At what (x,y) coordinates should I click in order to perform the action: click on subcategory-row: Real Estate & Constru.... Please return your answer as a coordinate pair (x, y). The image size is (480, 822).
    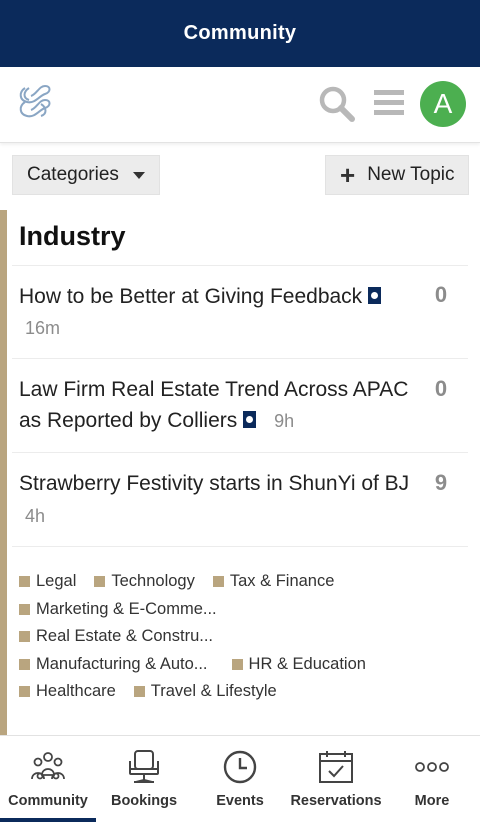
    Looking at the image, I should click on (244, 637).